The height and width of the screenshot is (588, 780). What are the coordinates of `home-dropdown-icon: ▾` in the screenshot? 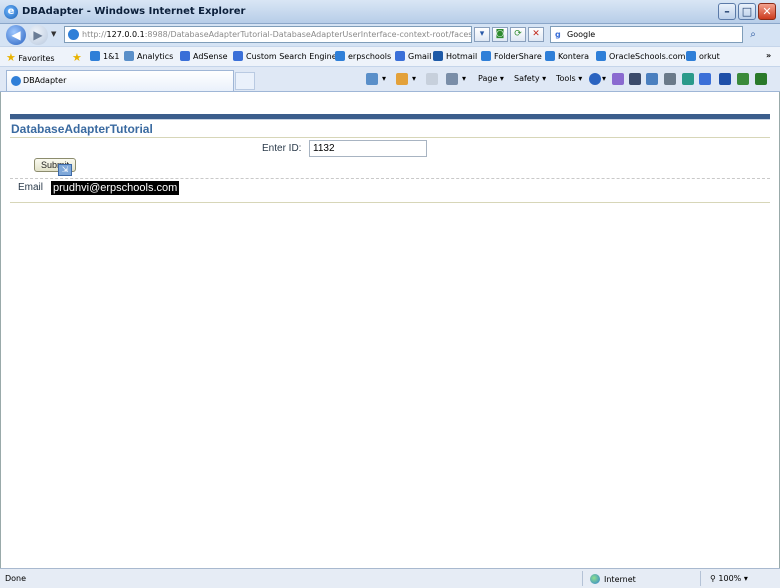 It's located at (384, 78).